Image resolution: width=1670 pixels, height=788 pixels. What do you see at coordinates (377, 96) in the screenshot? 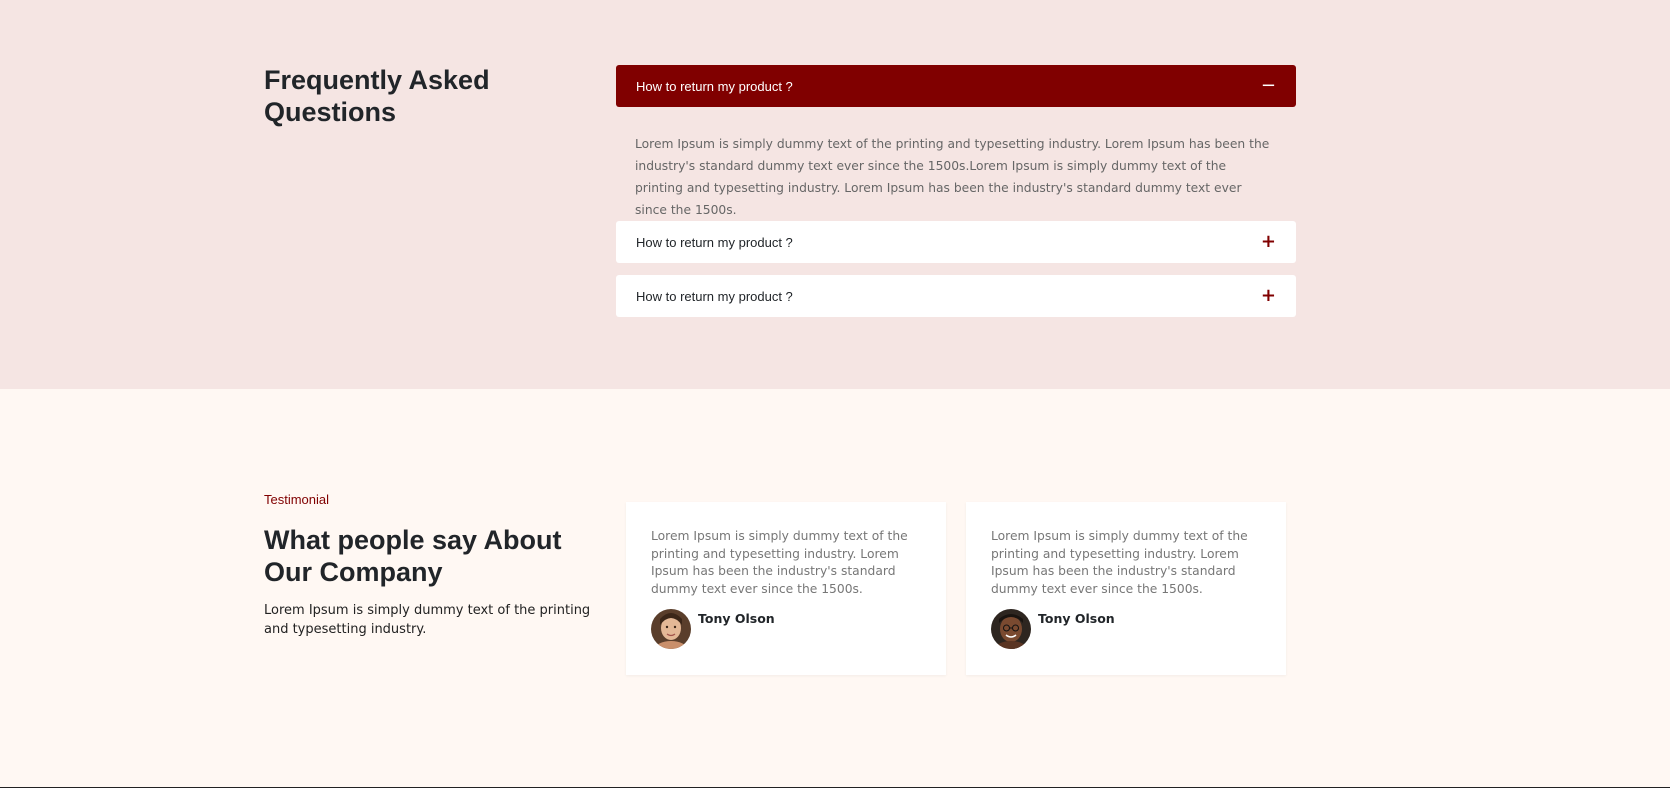
I see `faq-title: Frequently Asked Questions` at bounding box center [377, 96].